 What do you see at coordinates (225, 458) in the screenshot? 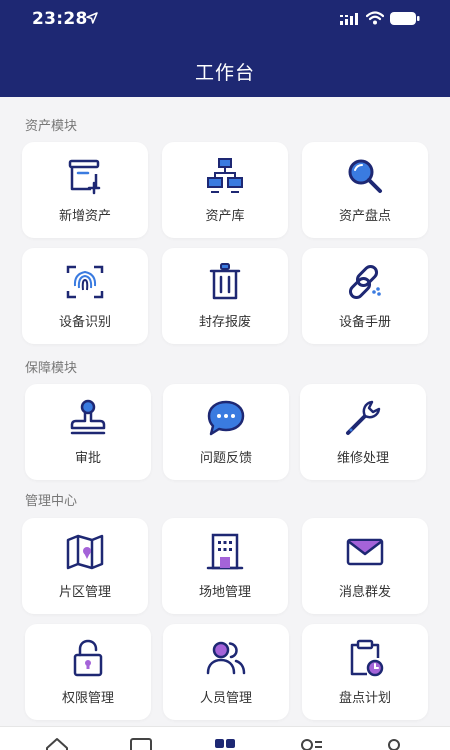
I see `card-label: 问题反馈` at bounding box center [225, 458].